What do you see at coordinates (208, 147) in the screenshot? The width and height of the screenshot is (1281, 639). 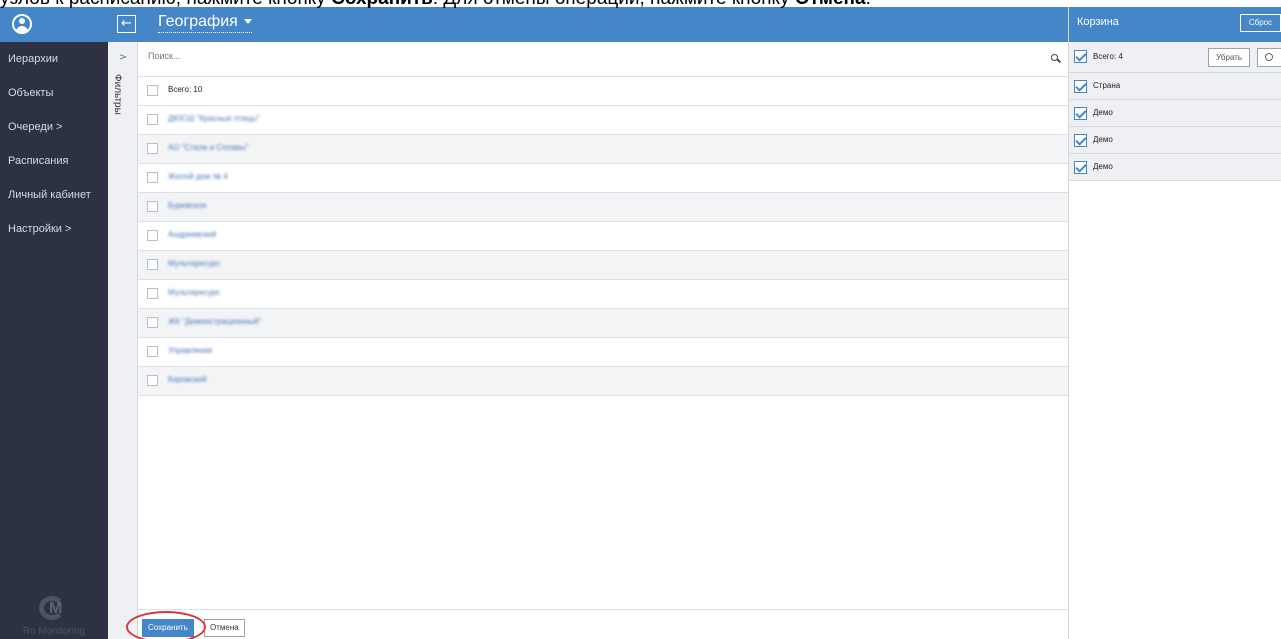 I see `list-item-label: АО "Стали и Сплавы"` at bounding box center [208, 147].